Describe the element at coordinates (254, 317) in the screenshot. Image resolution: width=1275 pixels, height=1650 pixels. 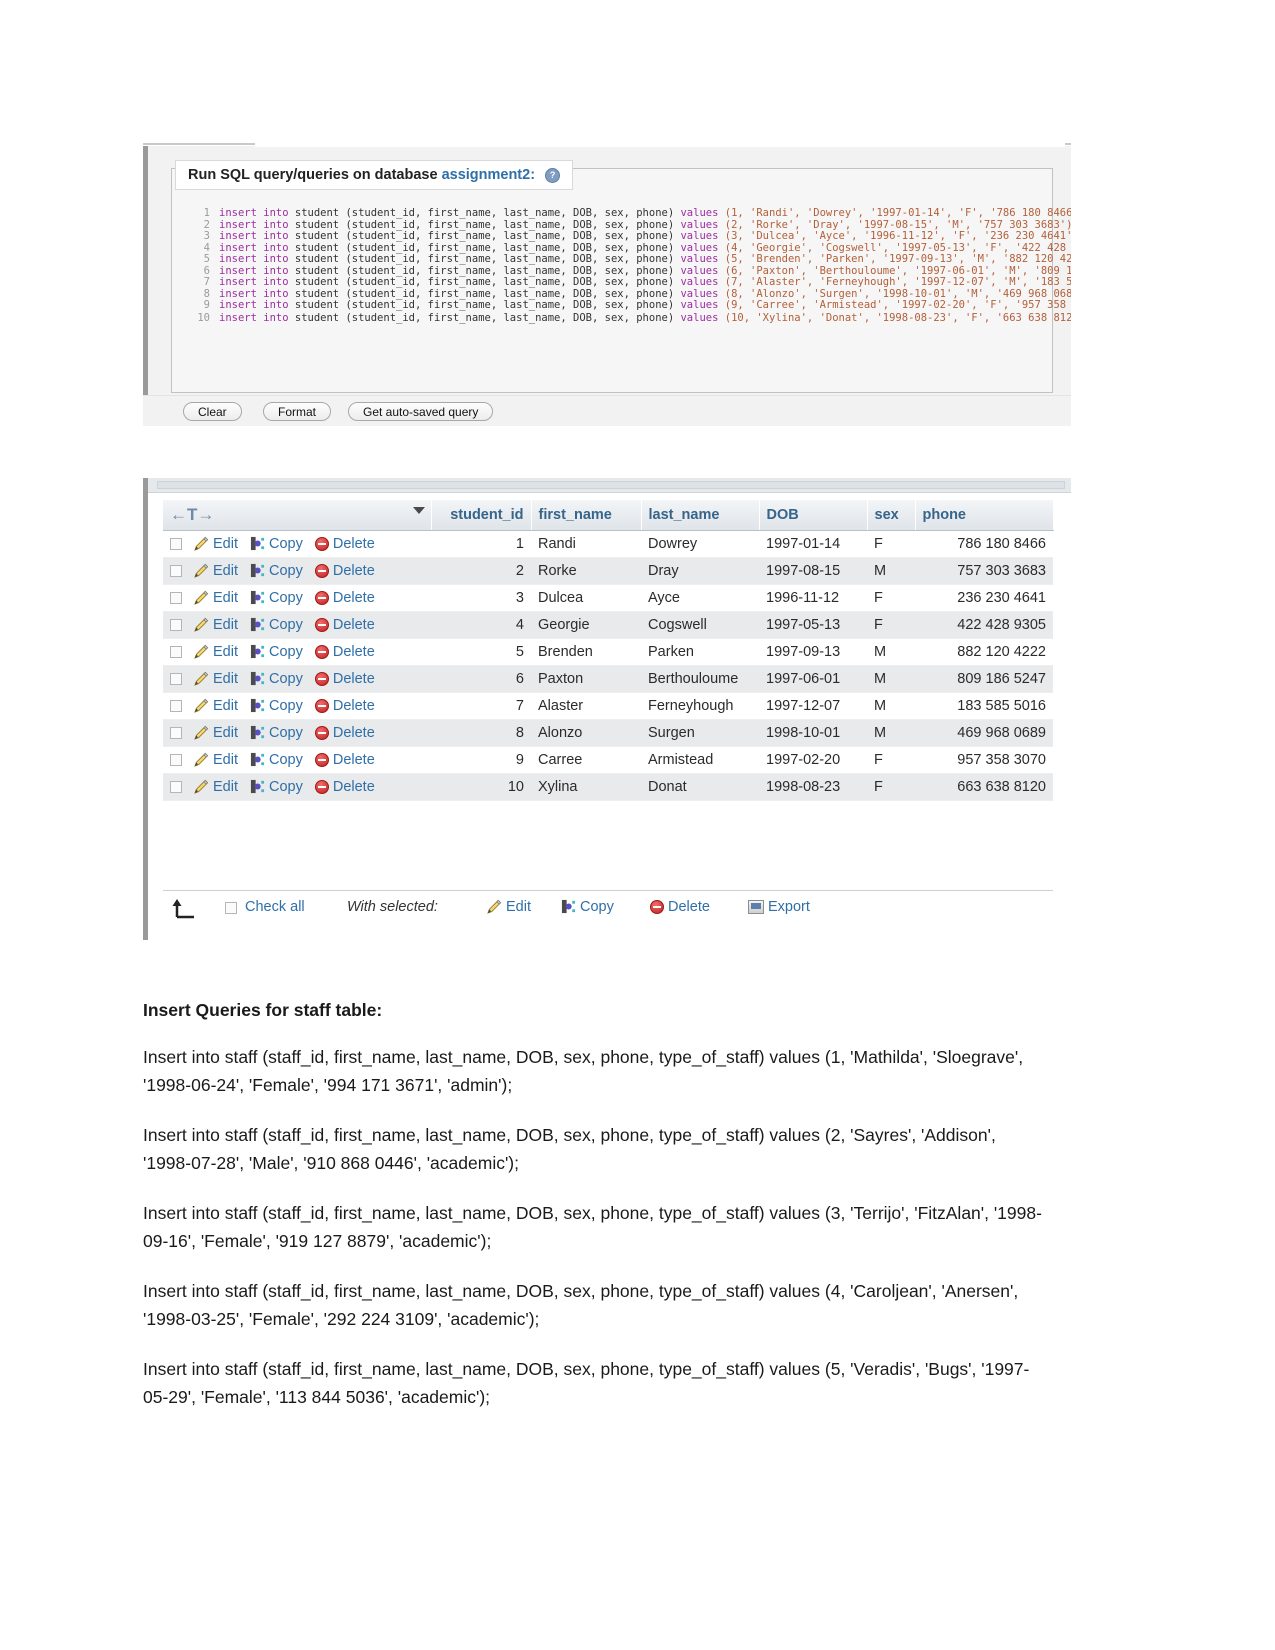
I see `sql-keyword: insert into` at that location.